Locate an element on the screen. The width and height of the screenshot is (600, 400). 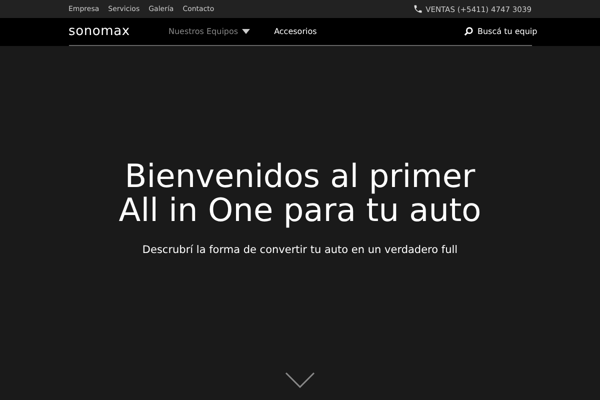
nav-link: Nuestros Equipos is located at coordinates (209, 31).